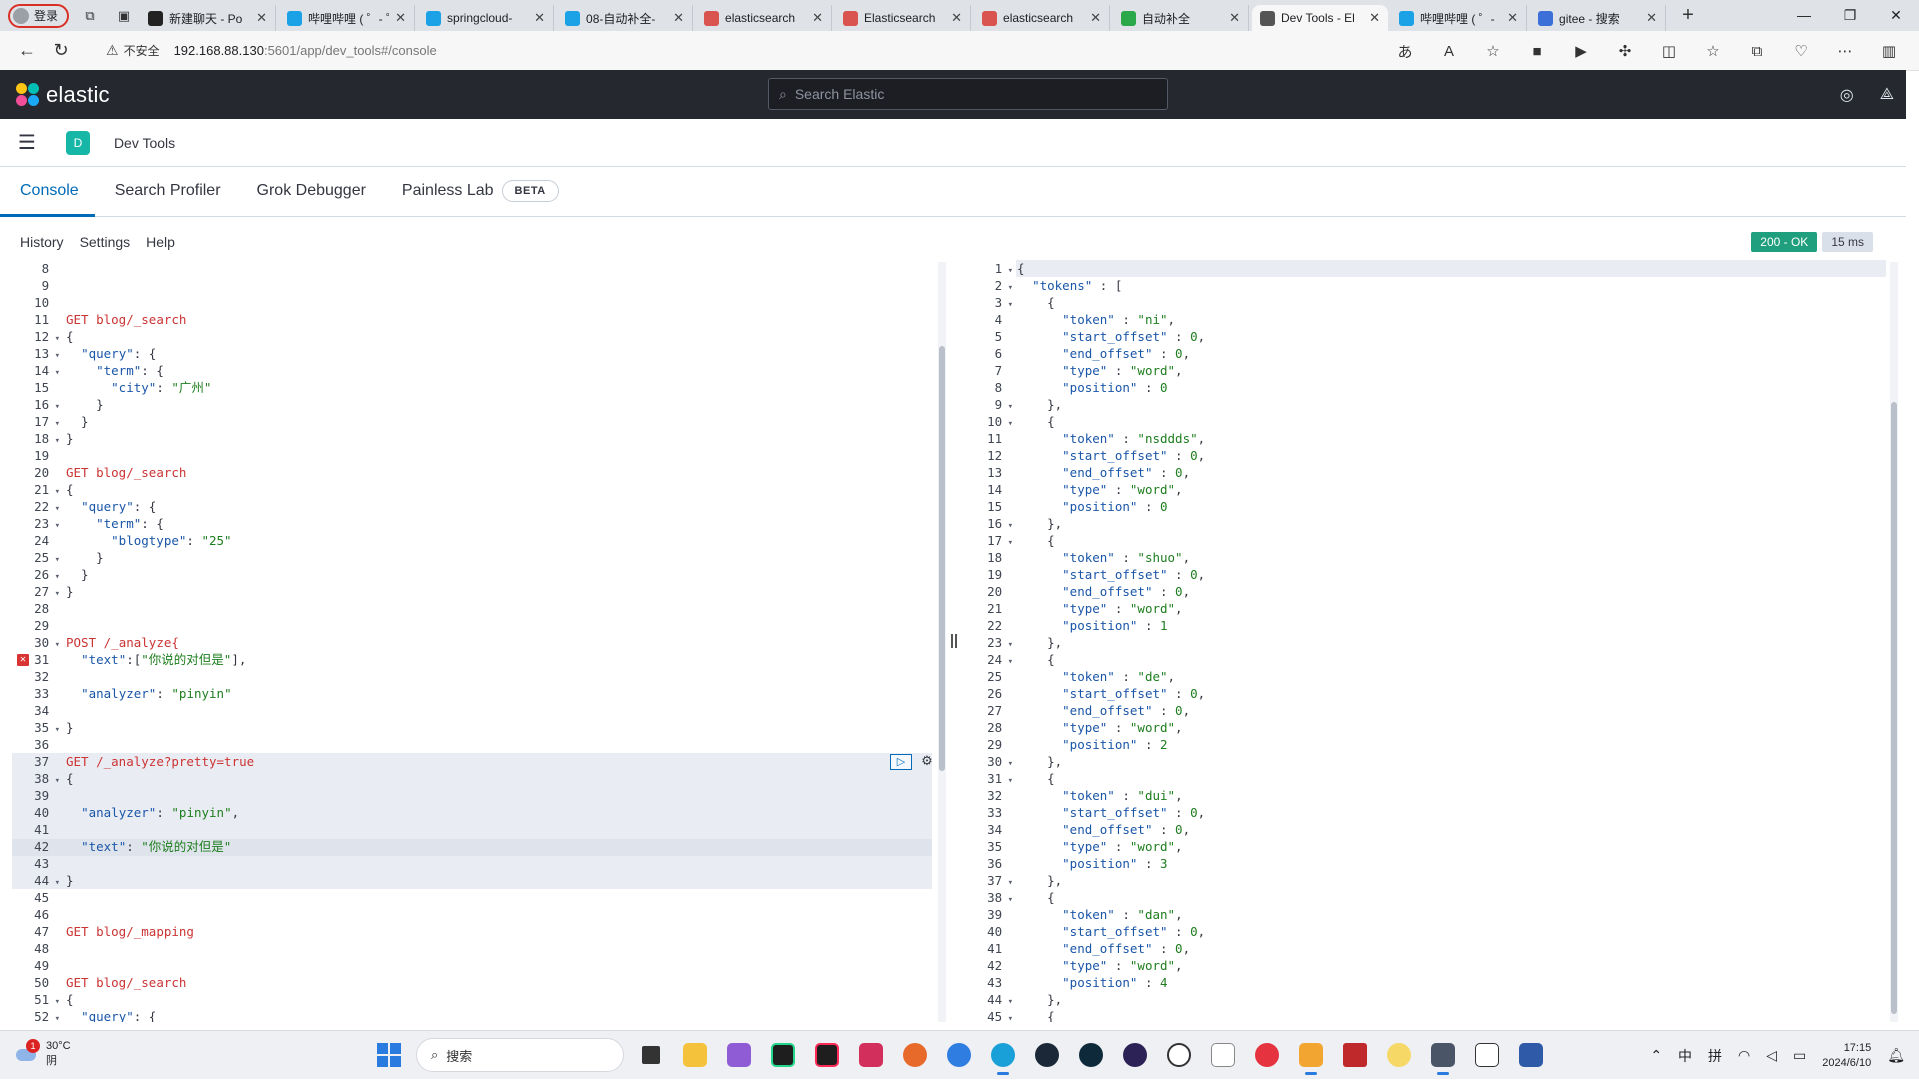 The width and height of the screenshot is (1919, 1080). What do you see at coordinates (1757, 51) in the screenshot?
I see `collections-icon: ⧉` at bounding box center [1757, 51].